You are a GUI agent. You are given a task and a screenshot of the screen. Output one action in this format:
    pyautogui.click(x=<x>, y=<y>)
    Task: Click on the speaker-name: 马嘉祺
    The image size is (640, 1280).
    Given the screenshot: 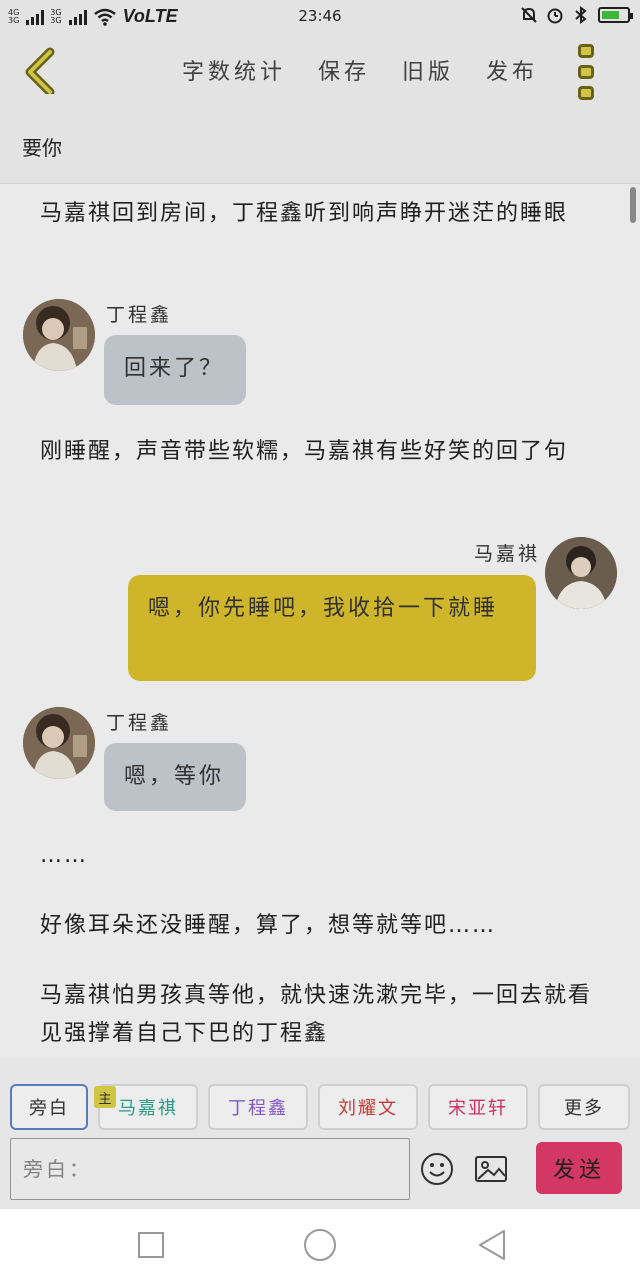 What is the action you would take?
    pyautogui.click(x=507, y=554)
    